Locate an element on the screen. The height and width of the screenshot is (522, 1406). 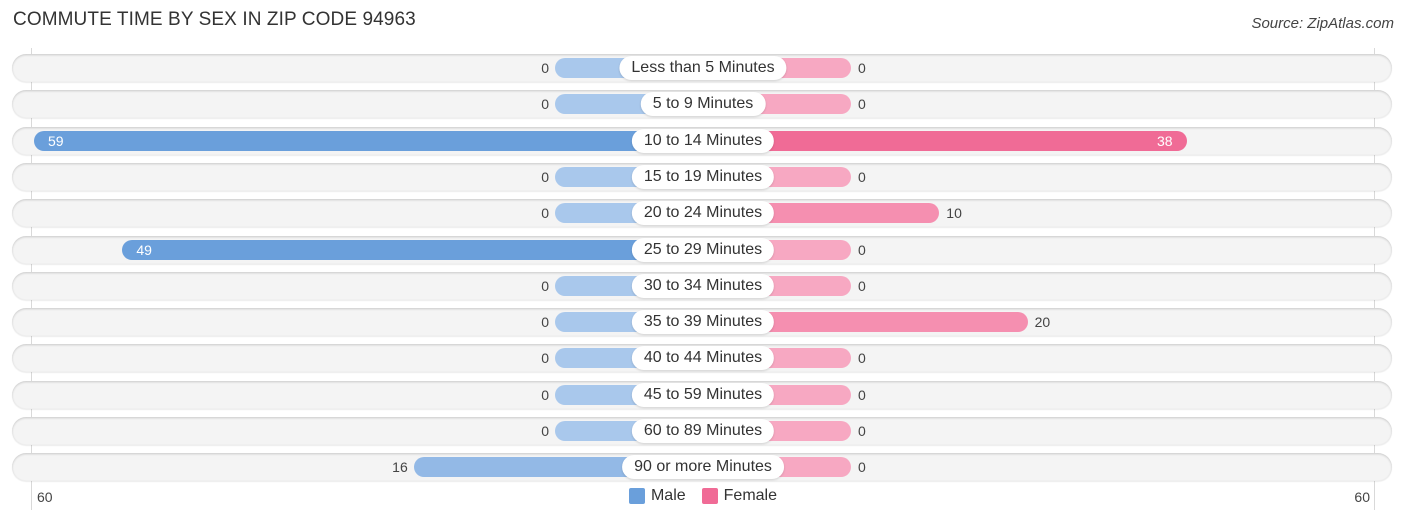
legend-swatch-male is located at coordinates (636, 496).